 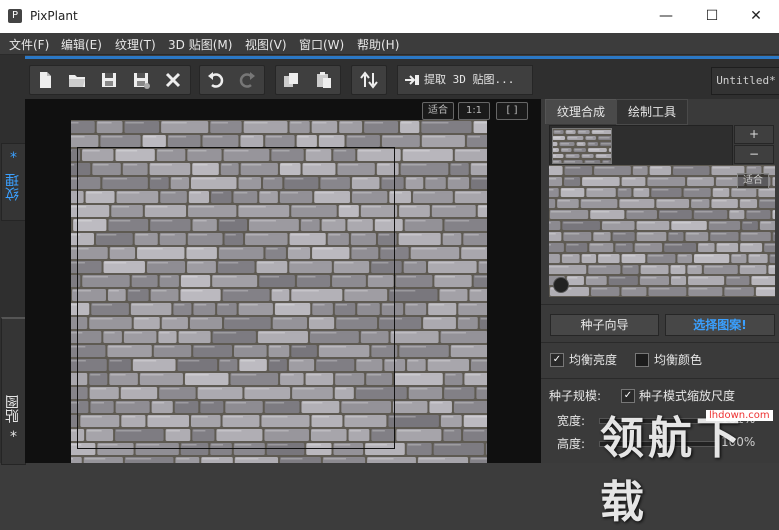 I want to click on close-window-button: ✕, so click(x=756, y=16).